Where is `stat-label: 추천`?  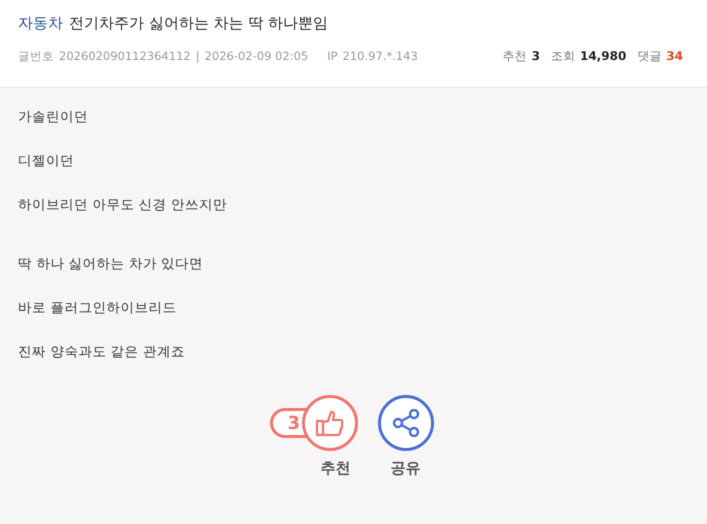
stat-label: 추천 is located at coordinates (514, 56).